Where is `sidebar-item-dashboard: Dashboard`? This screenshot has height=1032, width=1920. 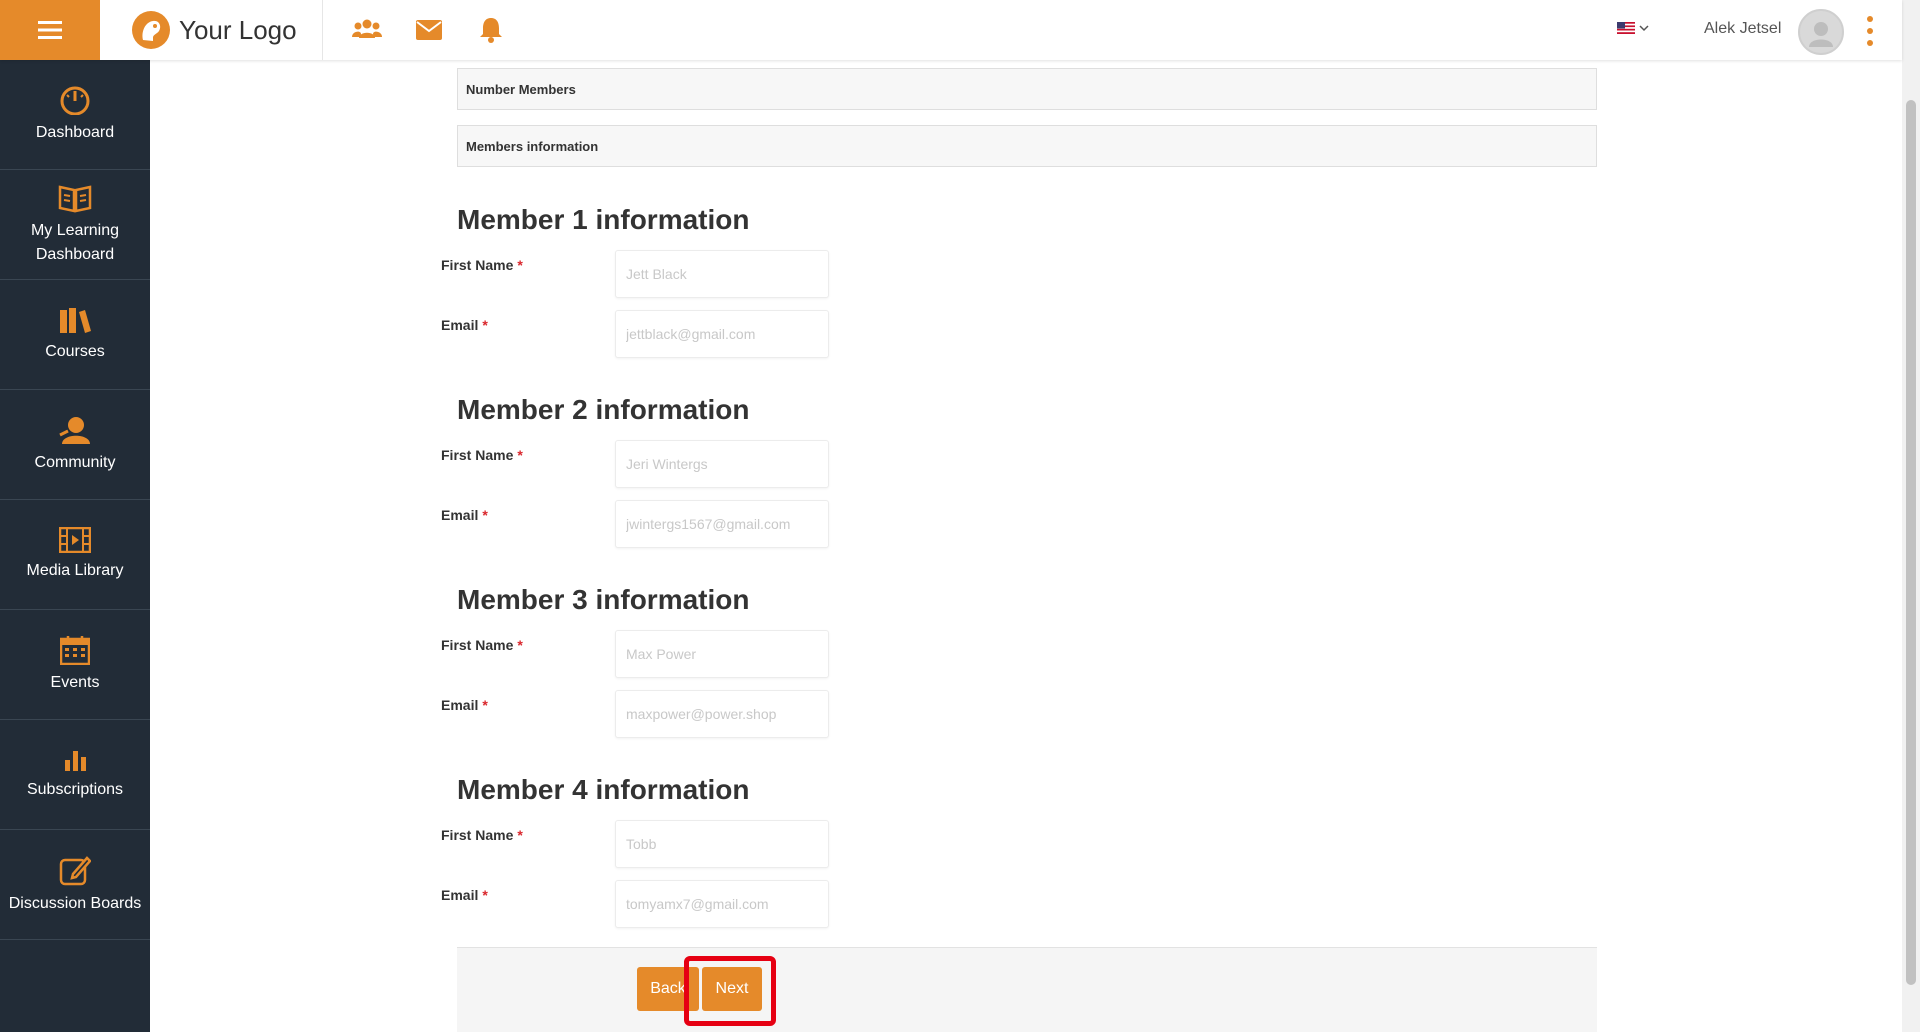
sidebar-item-dashboard: Dashboard is located at coordinates (75, 115).